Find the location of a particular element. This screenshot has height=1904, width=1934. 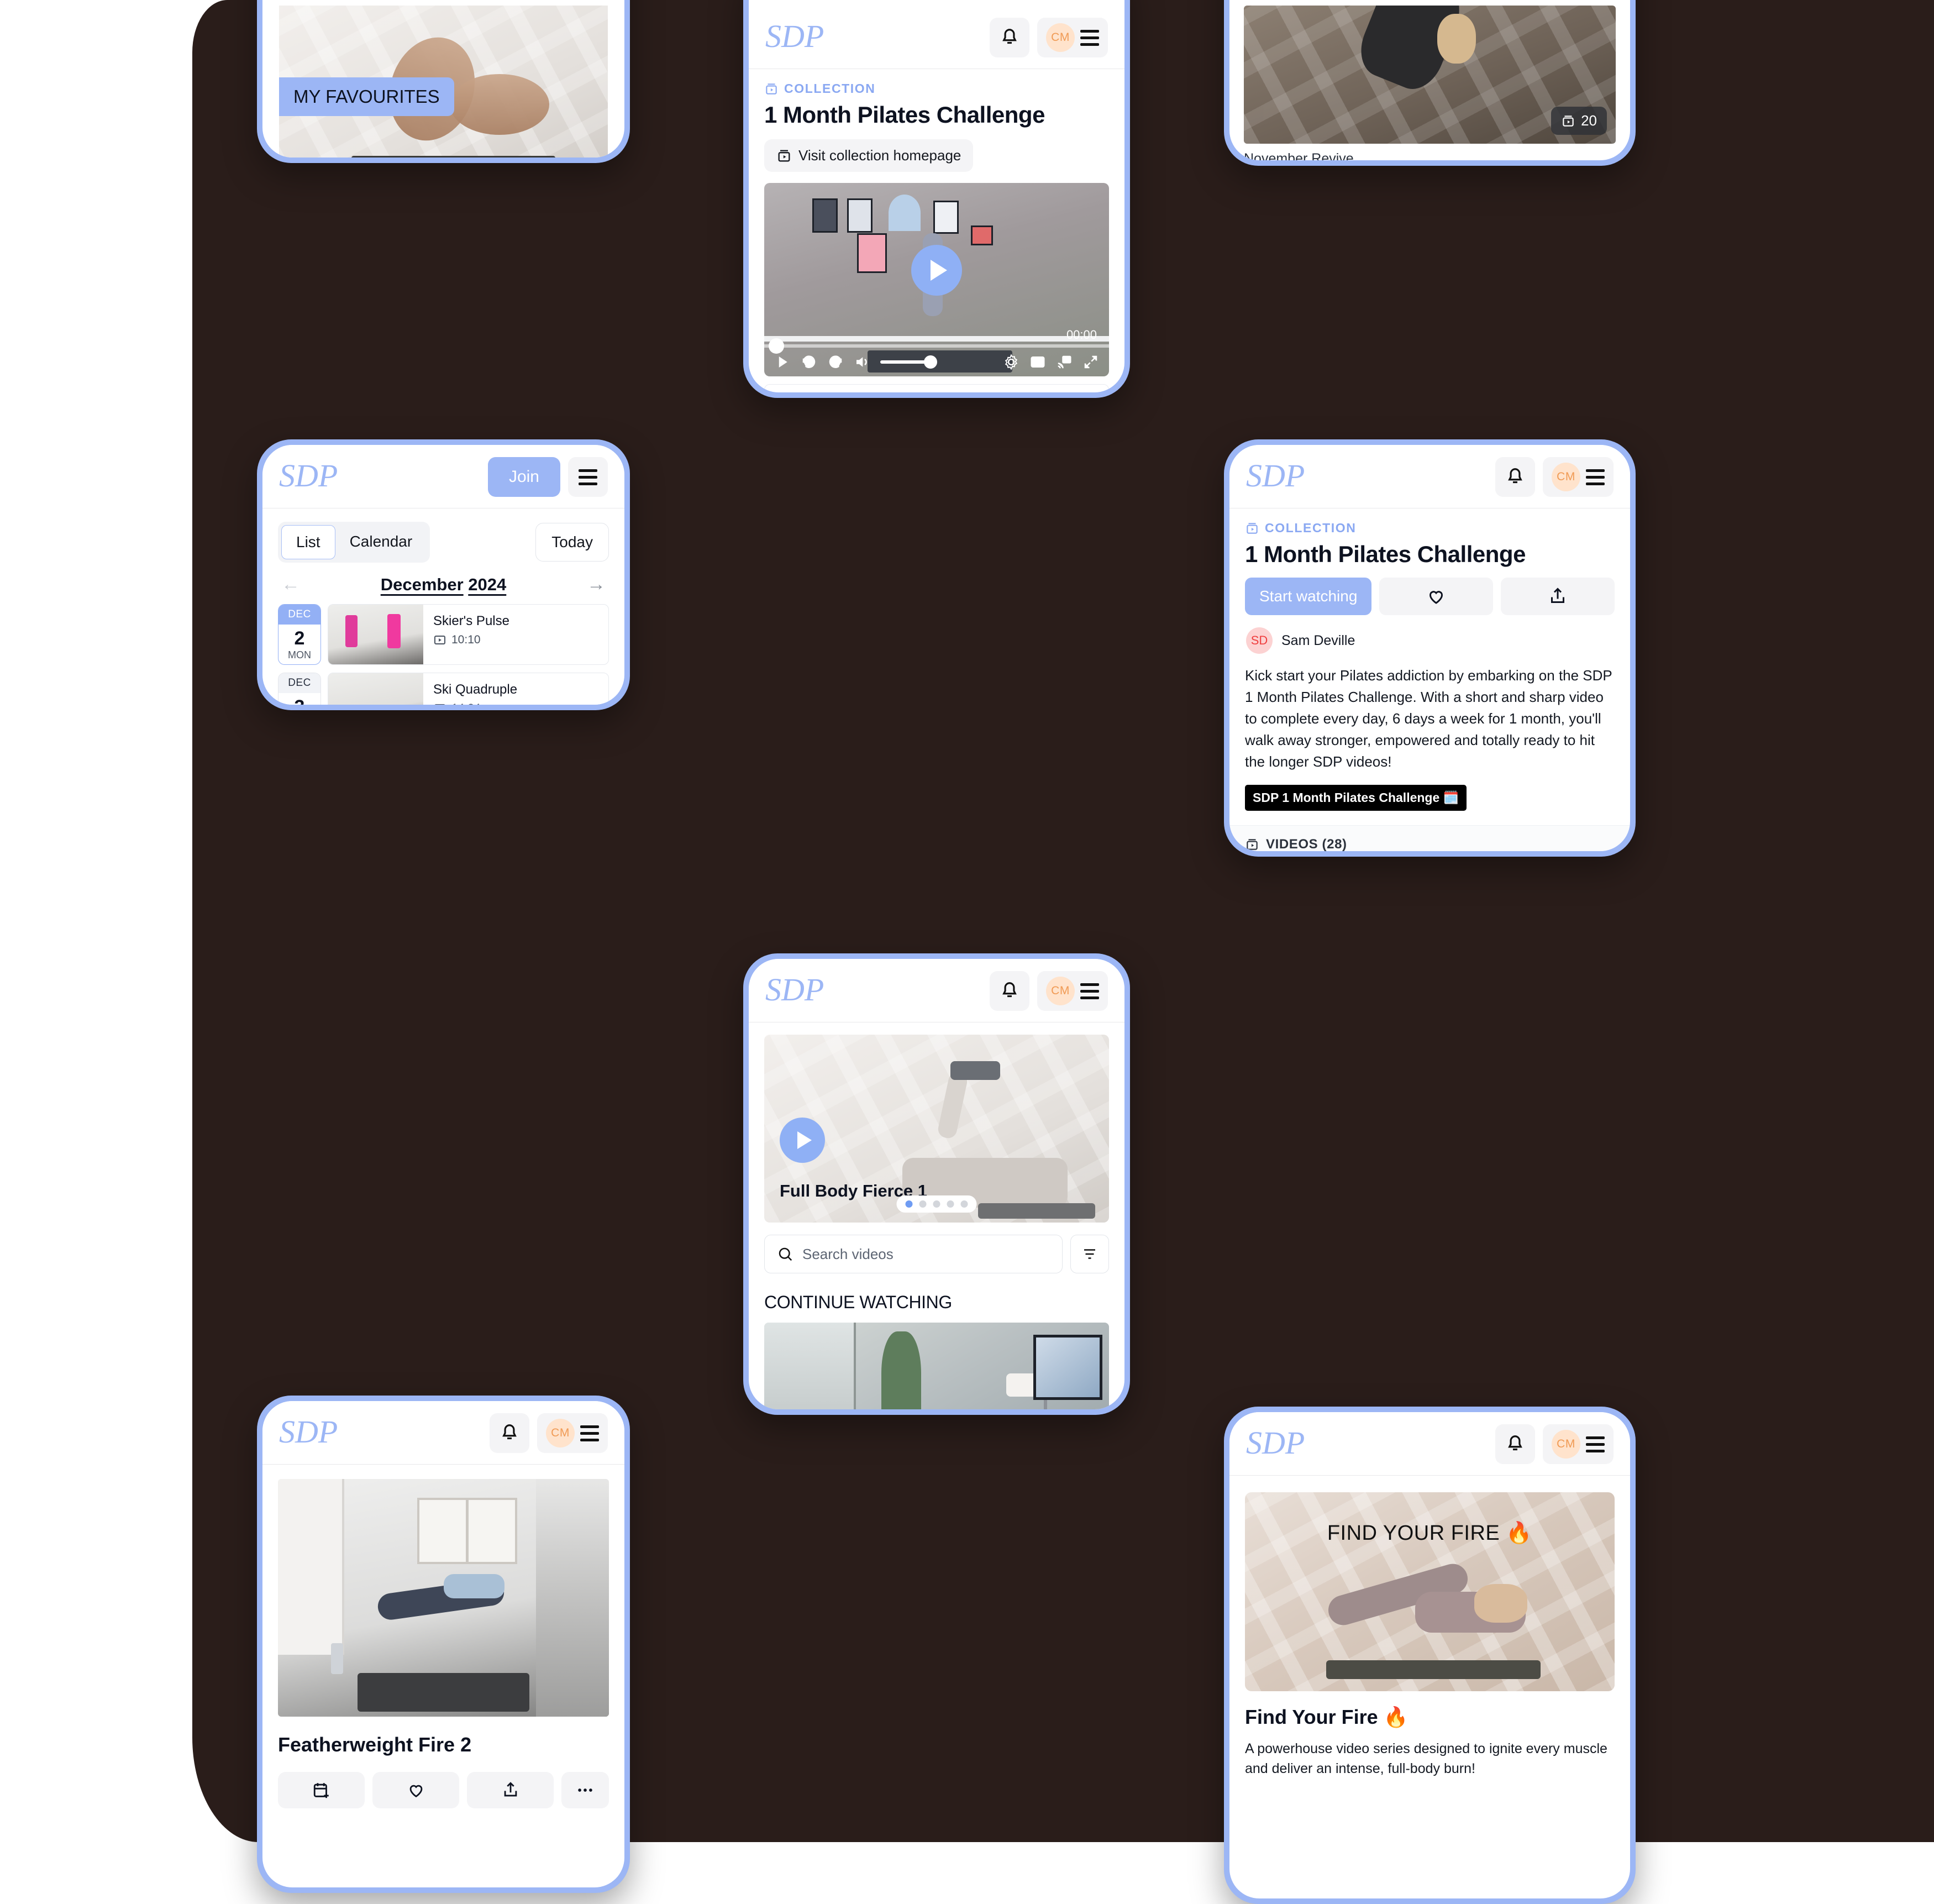

share-icon is located at coordinates (1558, 595).